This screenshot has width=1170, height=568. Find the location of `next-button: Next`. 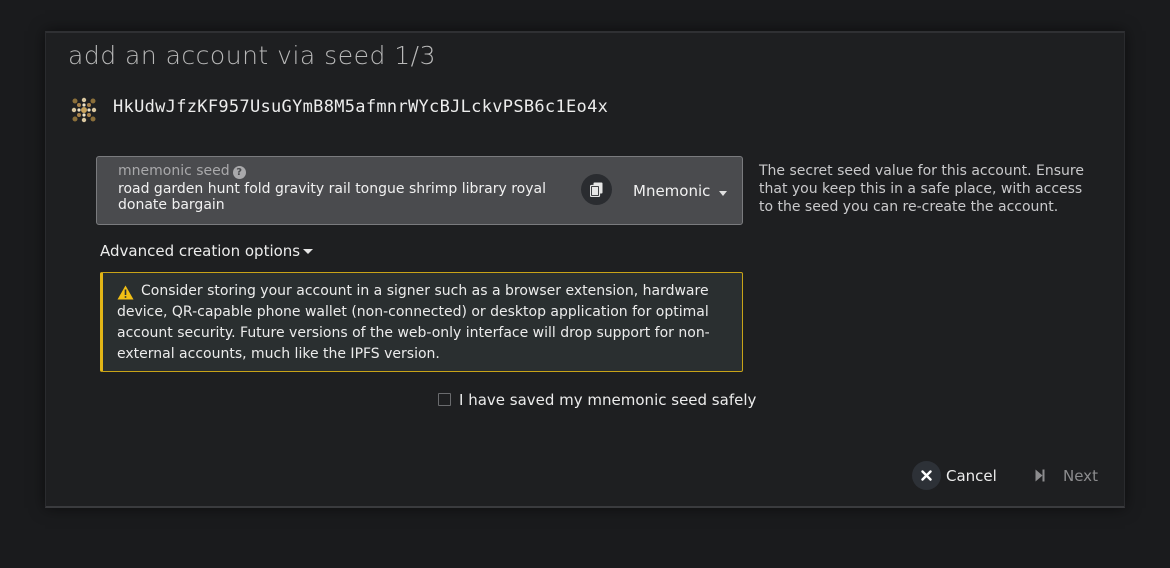

next-button: Next is located at coordinates (1068, 476).